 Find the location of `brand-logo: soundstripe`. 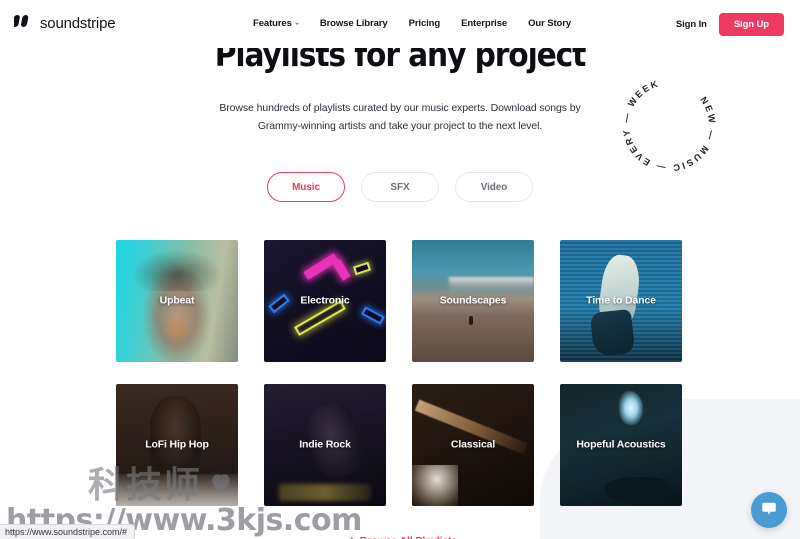

brand-logo: soundstripe is located at coordinates (64, 23).